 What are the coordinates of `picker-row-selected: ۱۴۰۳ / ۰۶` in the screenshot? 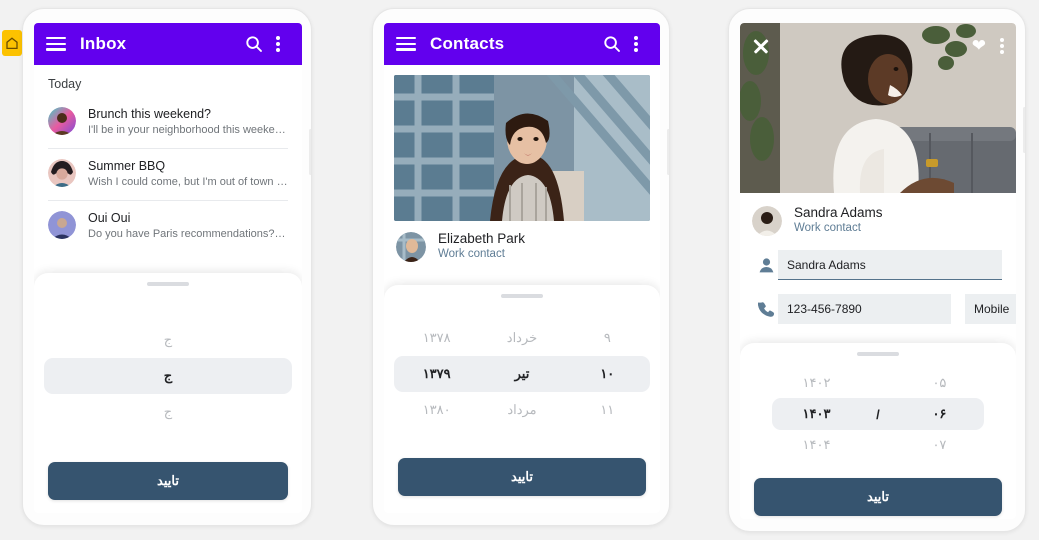 It's located at (878, 414).